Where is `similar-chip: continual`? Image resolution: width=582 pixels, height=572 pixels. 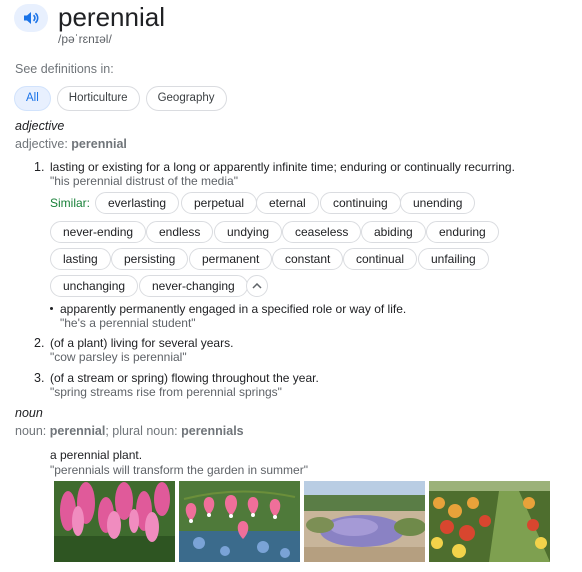 similar-chip: continual is located at coordinates (380, 259).